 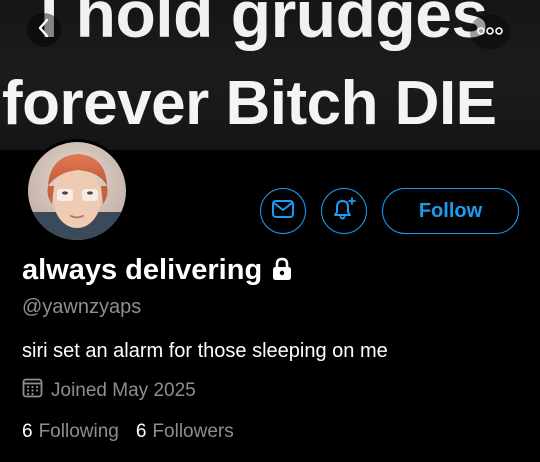 What do you see at coordinates (193, 431) in the screenshot?
I see `followers-label: Followers` at bounding box center [193, 431].